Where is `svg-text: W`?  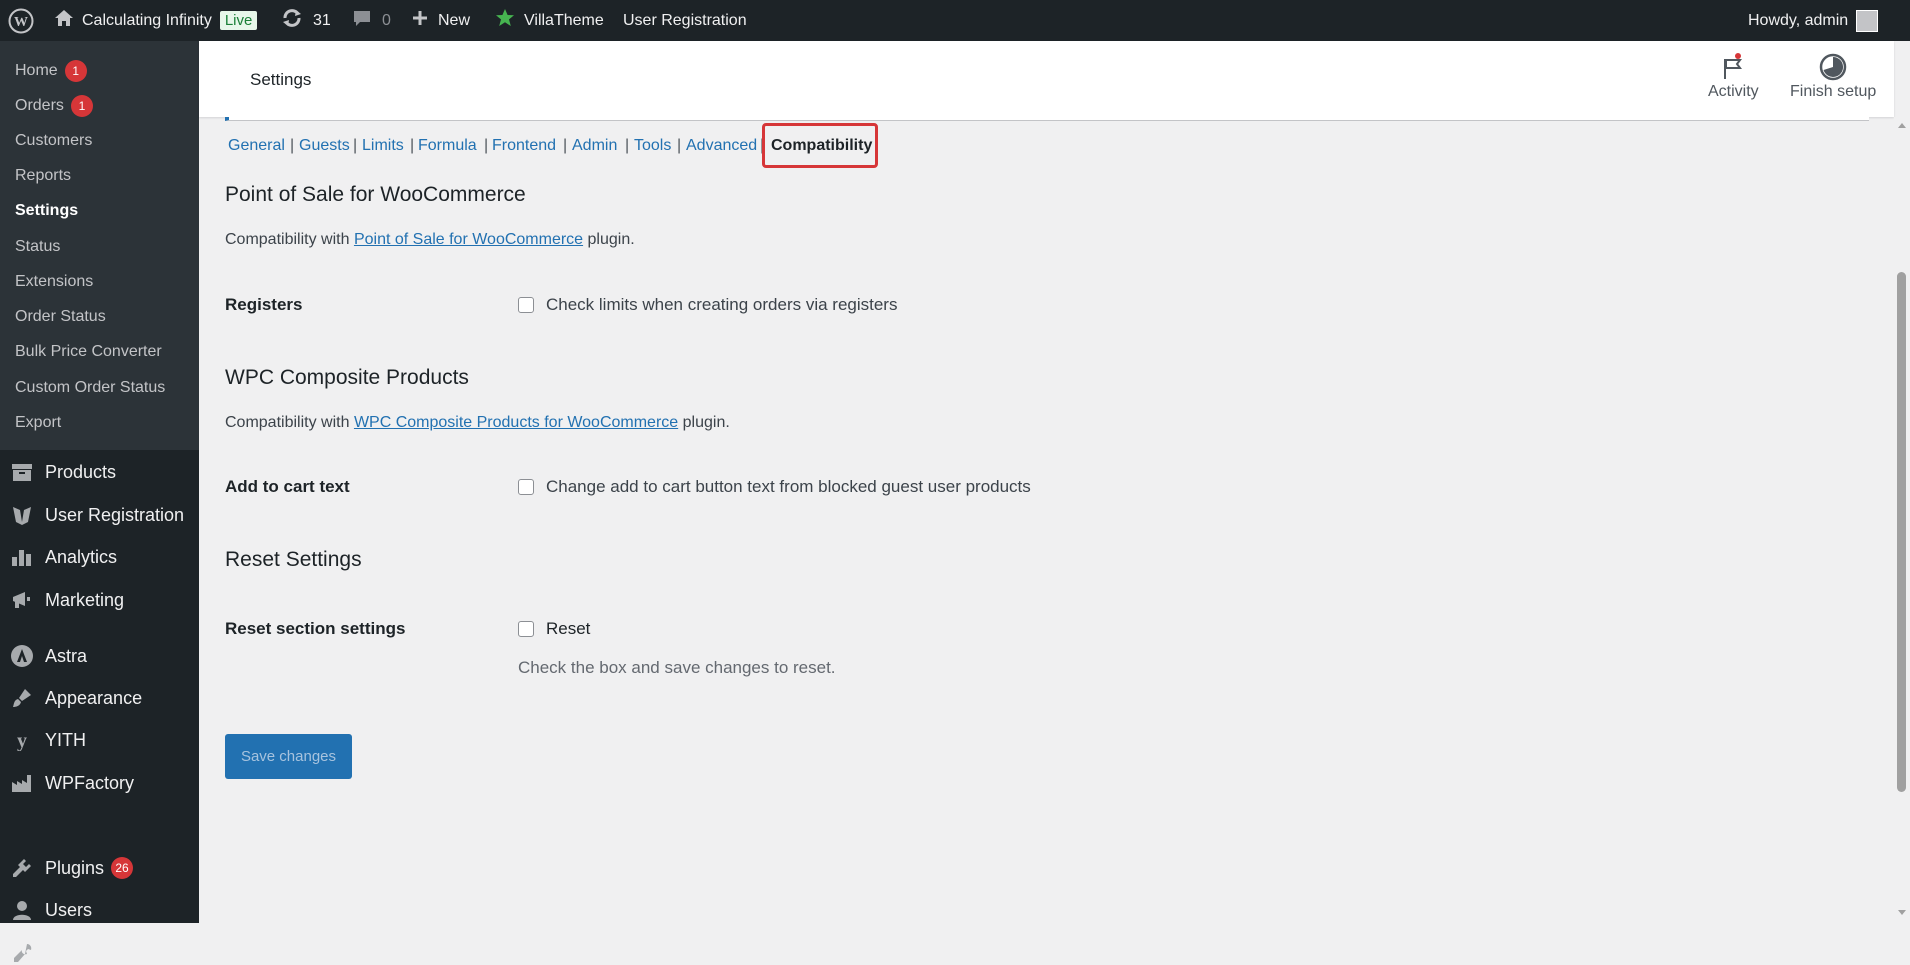 svg-text: W is located at coordinates (21, 22).